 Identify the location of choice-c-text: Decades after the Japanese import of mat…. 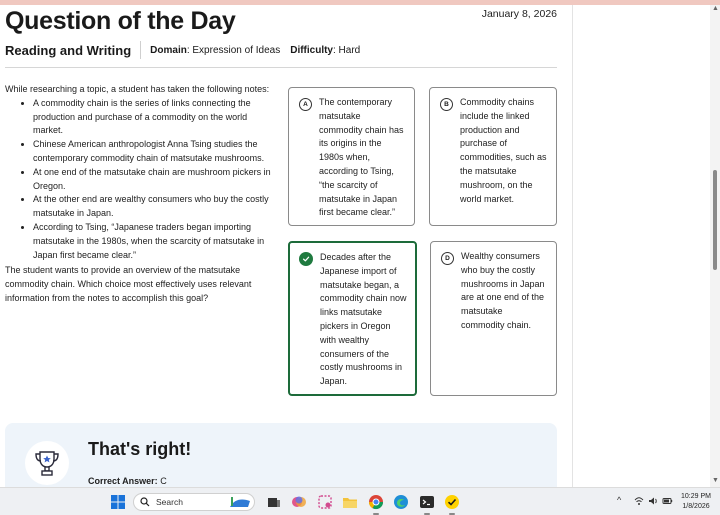
(363, 319).